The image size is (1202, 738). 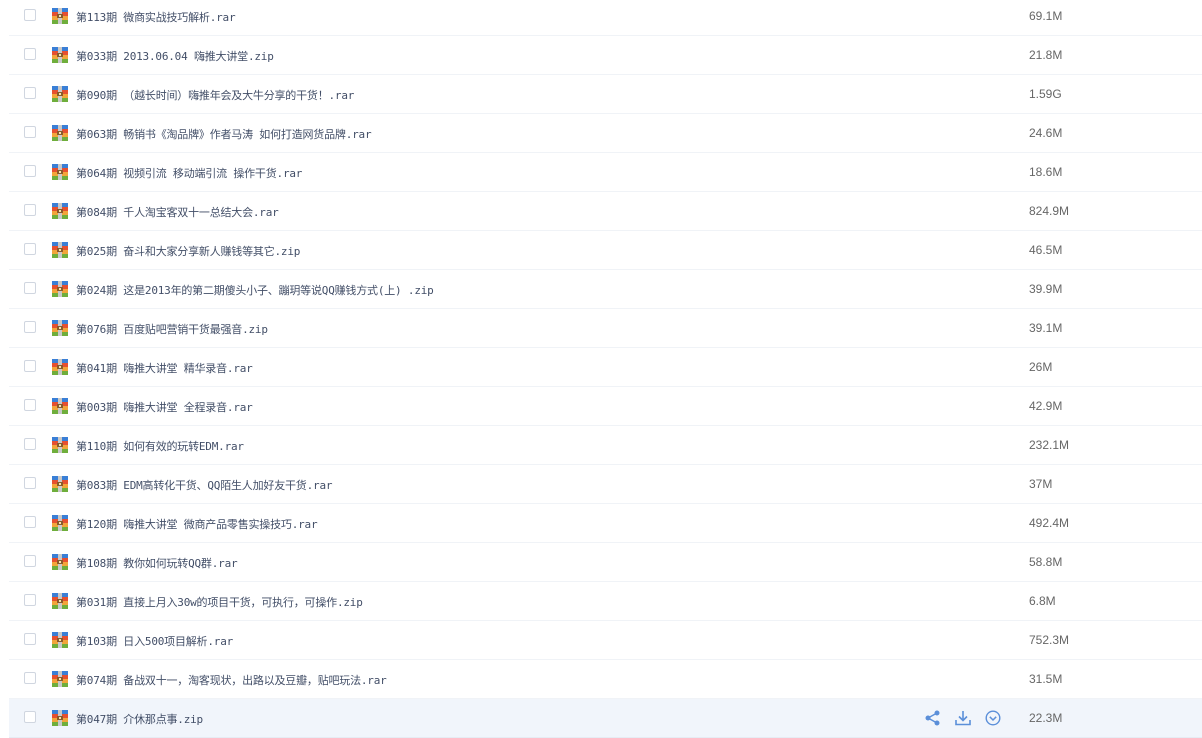 What do you see at coordinates (605, 718) in the screenshot?
I see `file-row: 第047期 介休那点事.zip 22.3M` at bounding box center [605, 718].